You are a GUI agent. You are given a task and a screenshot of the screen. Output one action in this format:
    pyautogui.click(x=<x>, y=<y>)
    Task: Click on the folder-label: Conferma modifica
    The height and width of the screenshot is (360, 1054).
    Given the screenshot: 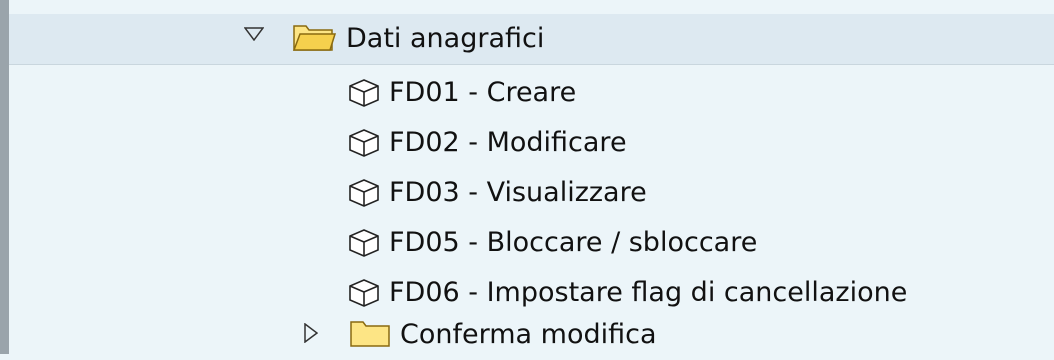 What is the action you would take?
    pyautogui.click(x=528, y=334)
    